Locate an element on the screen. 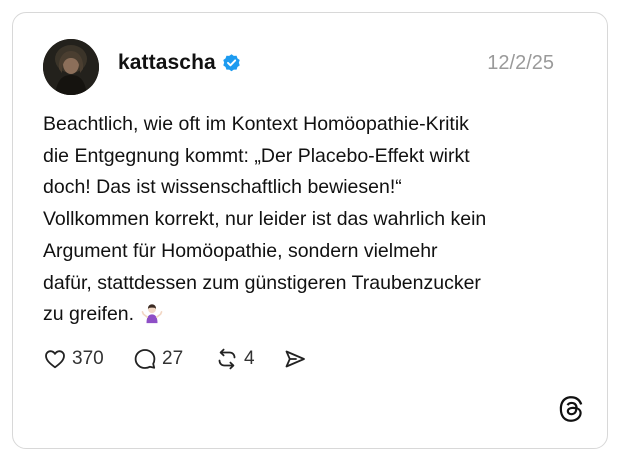 The image size is (620, 461). person-shrugging-emoji is located at coordinates (152, 314).